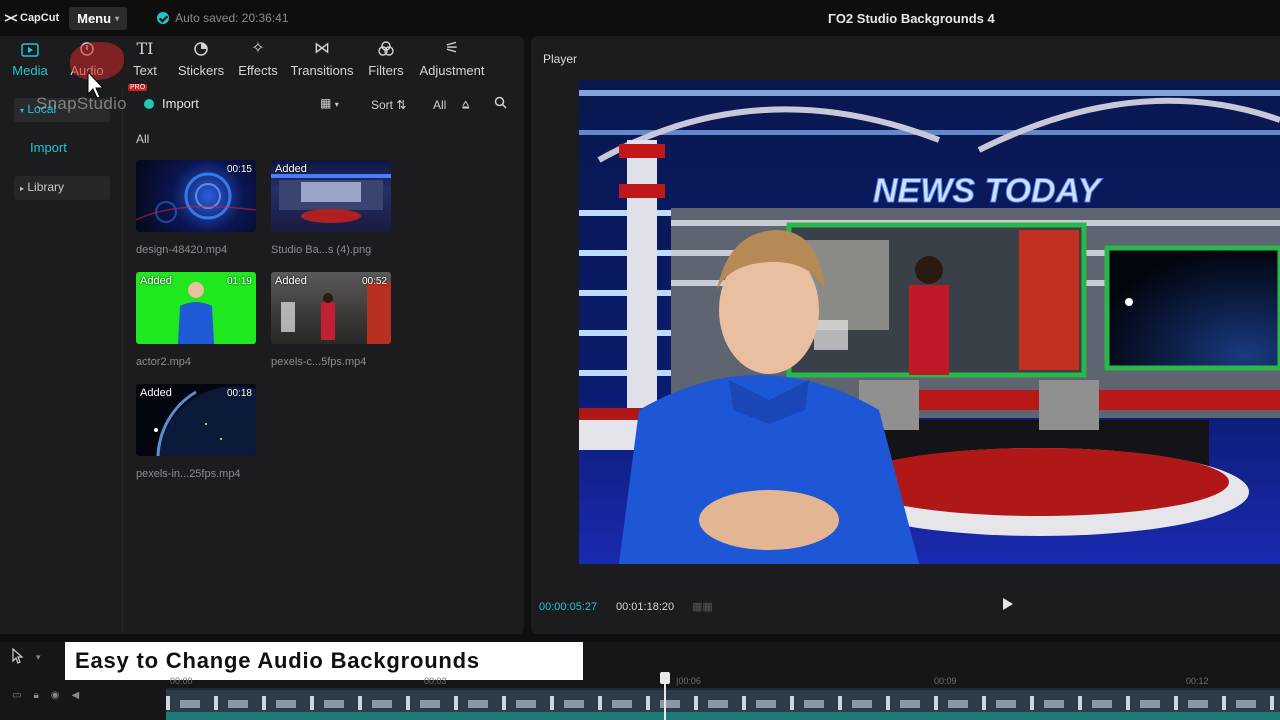 Image resolution: width=1280 pixels, height=720 pixels. Describe the element at coordinates (182, 250) in the screenshot. I see `media-filename: design-48420.mp4` at that location.